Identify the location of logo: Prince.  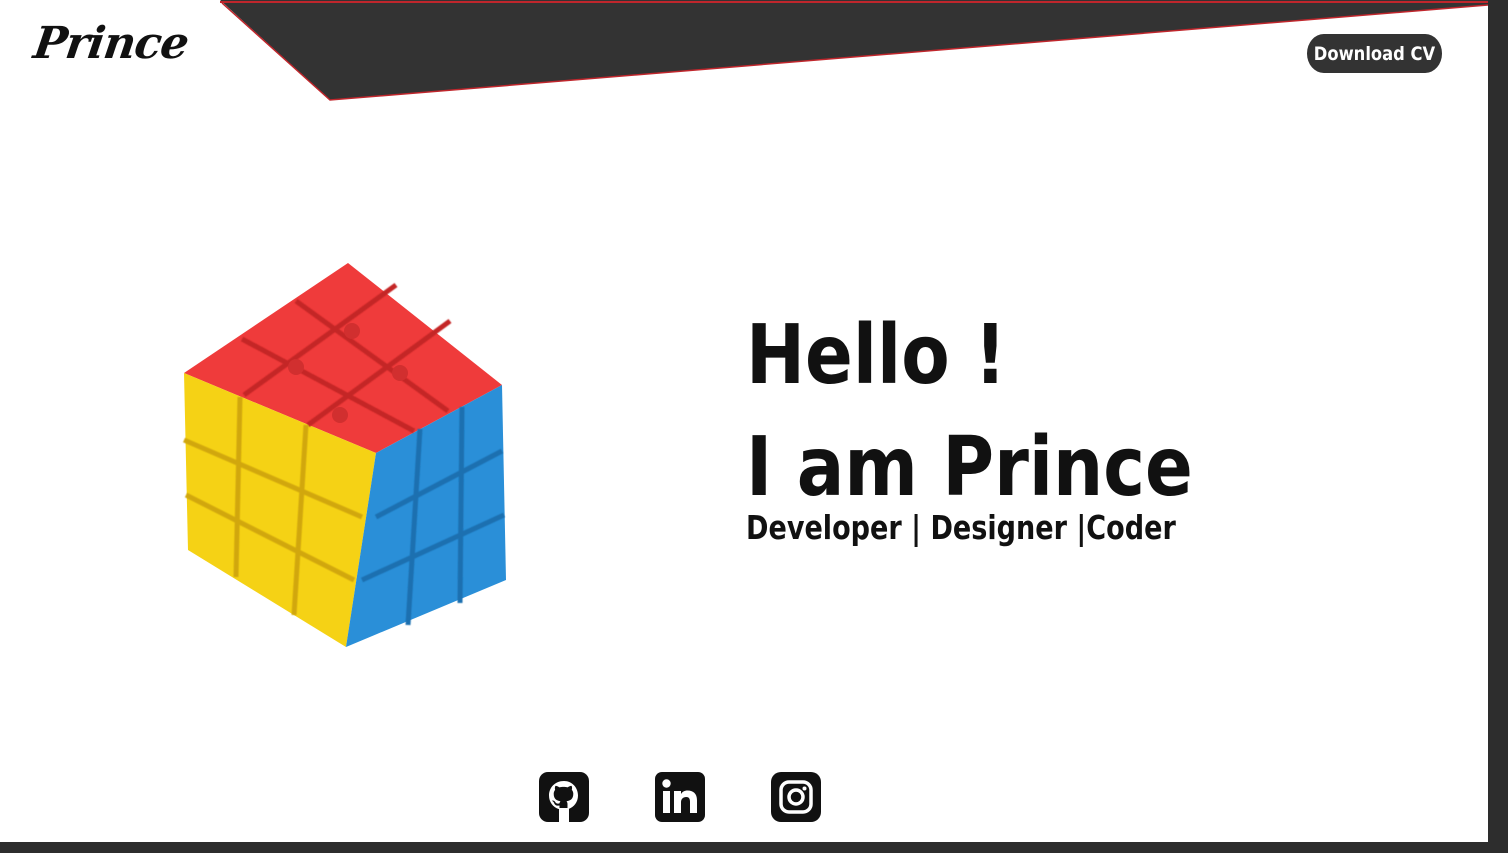
(110, 43).